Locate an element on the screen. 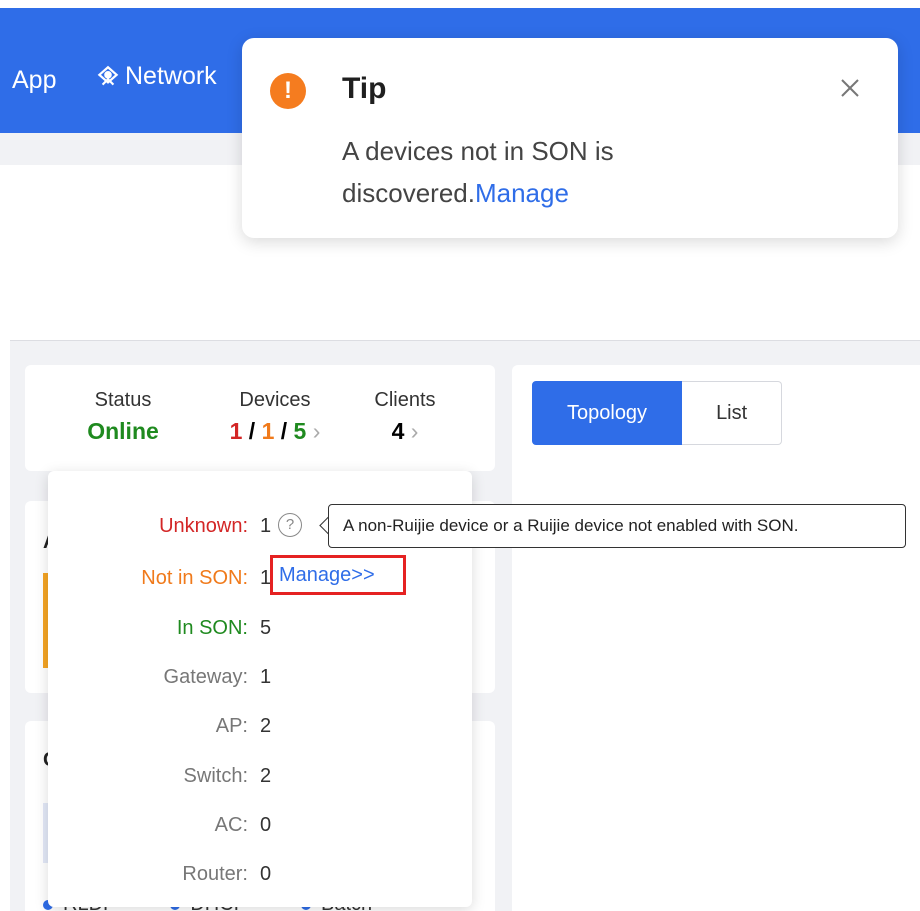 The height and width of the screenshot is (911, 920). nav-item-network-label: Network is located at coordinates (171, 76).